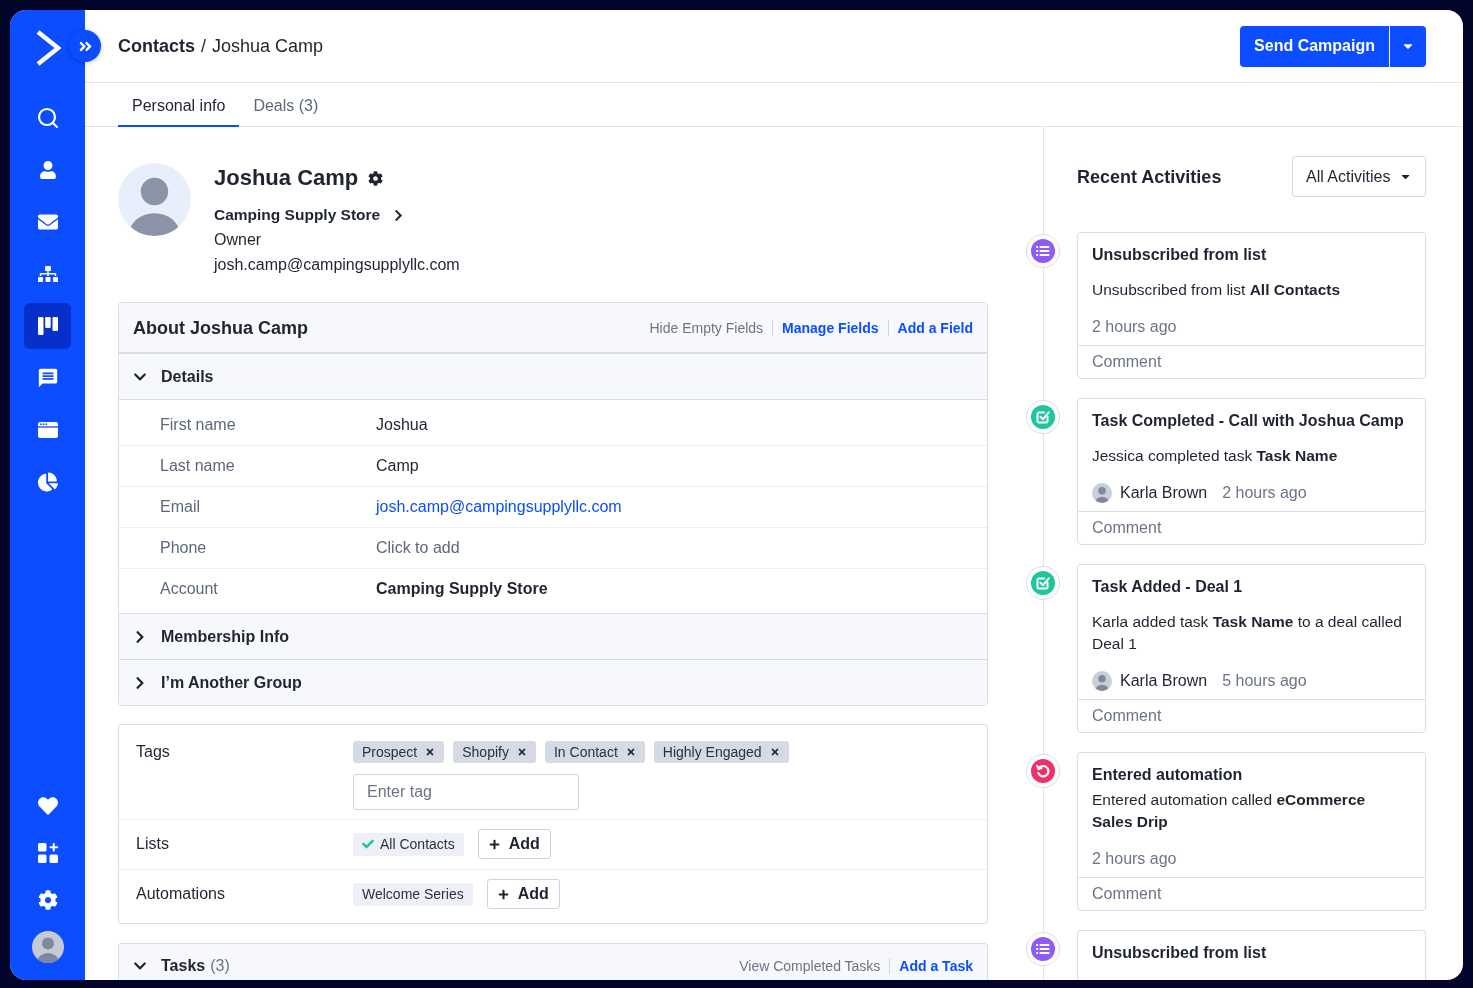 Image resolution: width=1473 pixels, height=988 pixels. What do you see at coordinates (1229, 811) in the screenshot?
I see `activity-text: Entered automation called eCommerce Sales Drip` at bounding box center [1229, 811].